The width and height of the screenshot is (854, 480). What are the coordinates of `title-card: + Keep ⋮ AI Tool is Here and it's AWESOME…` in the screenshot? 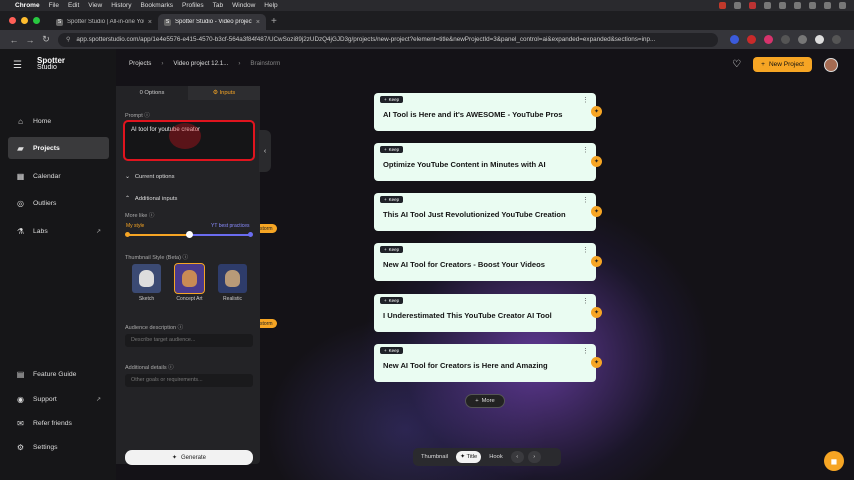 It's located at (488, 112).